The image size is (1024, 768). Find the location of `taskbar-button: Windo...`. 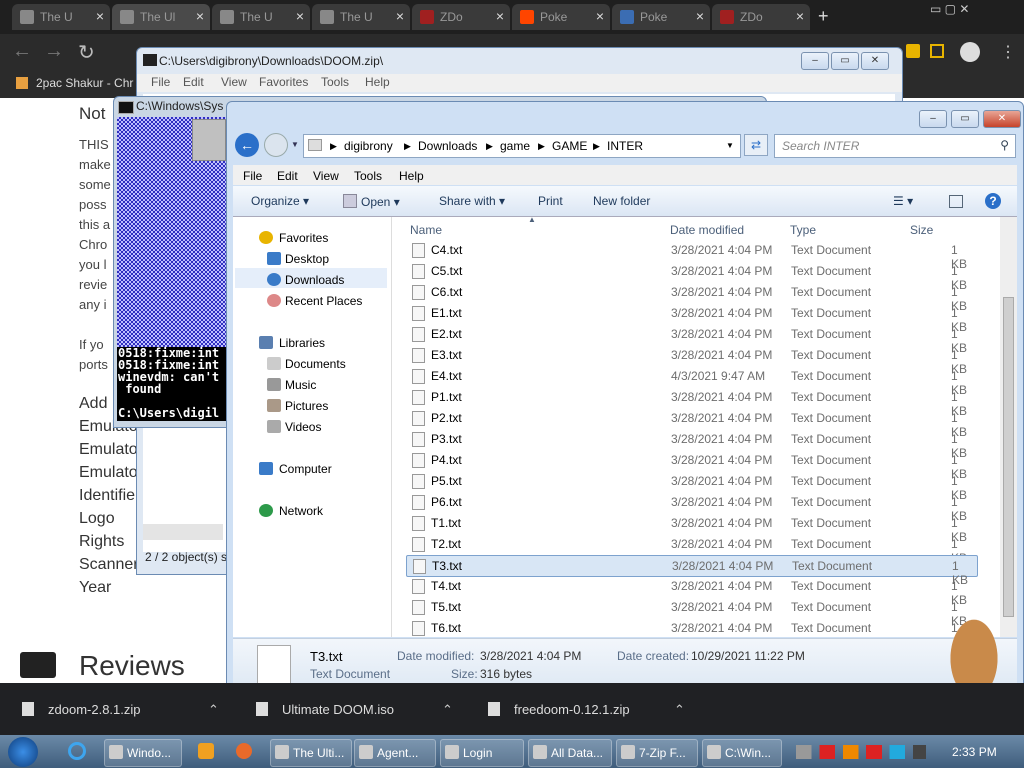

taskbar-button: Windo... is located at coordinates (143, 753).